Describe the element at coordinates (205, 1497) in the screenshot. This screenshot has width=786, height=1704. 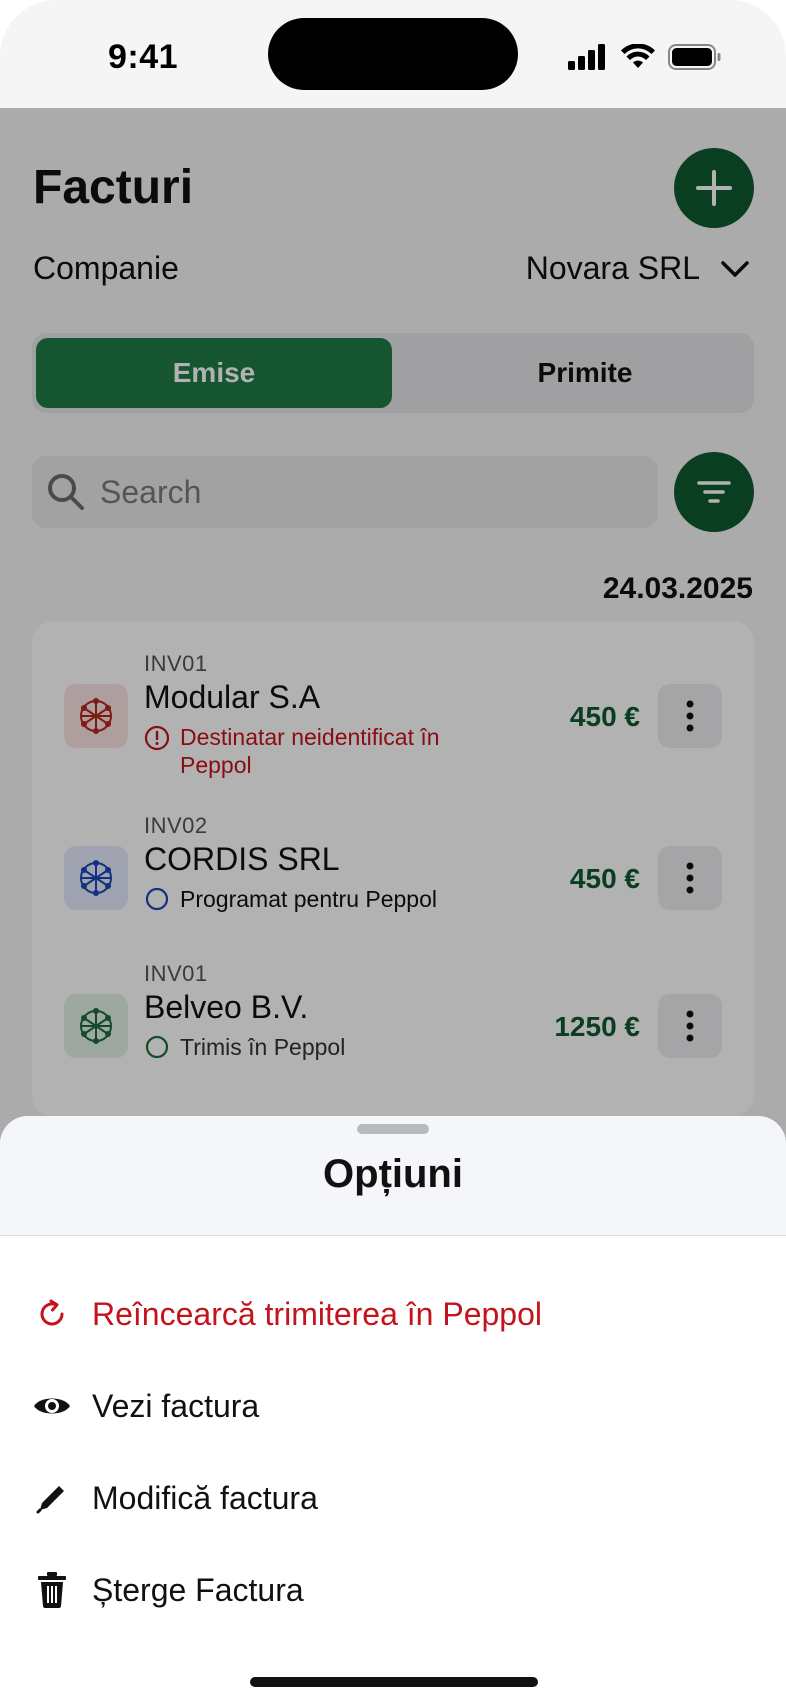
I see `option-label: Modifică factura` at that location.